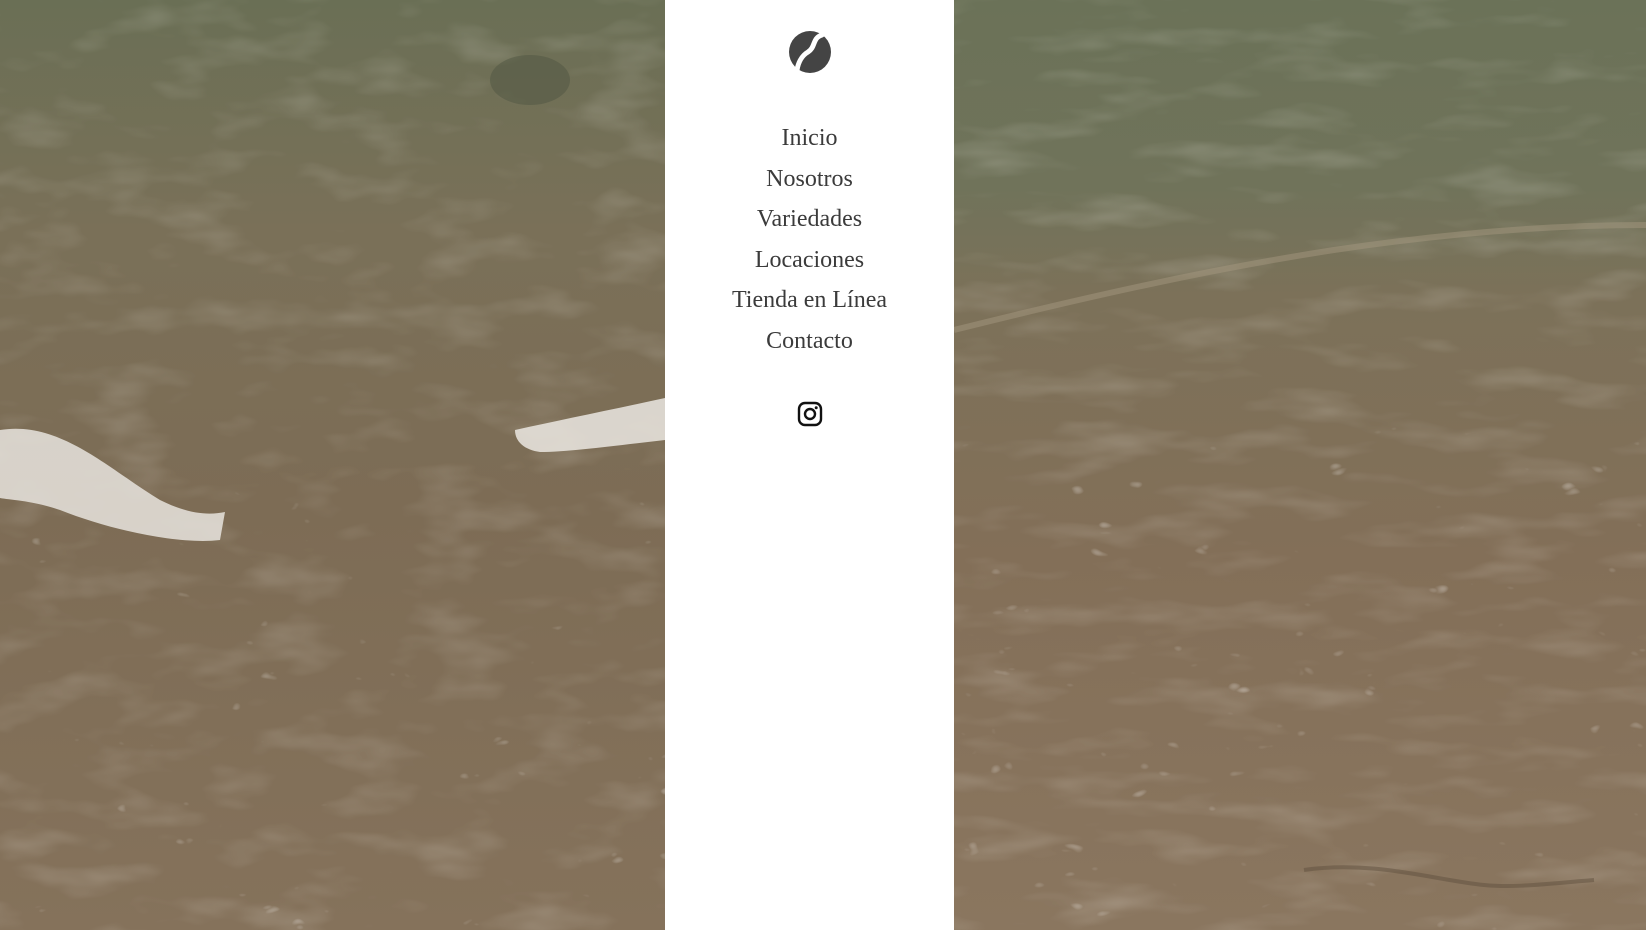 This screenshot has width=1646, height=930. I want to click on nav-link-nosotros: Nosotros, so click(809, 179).